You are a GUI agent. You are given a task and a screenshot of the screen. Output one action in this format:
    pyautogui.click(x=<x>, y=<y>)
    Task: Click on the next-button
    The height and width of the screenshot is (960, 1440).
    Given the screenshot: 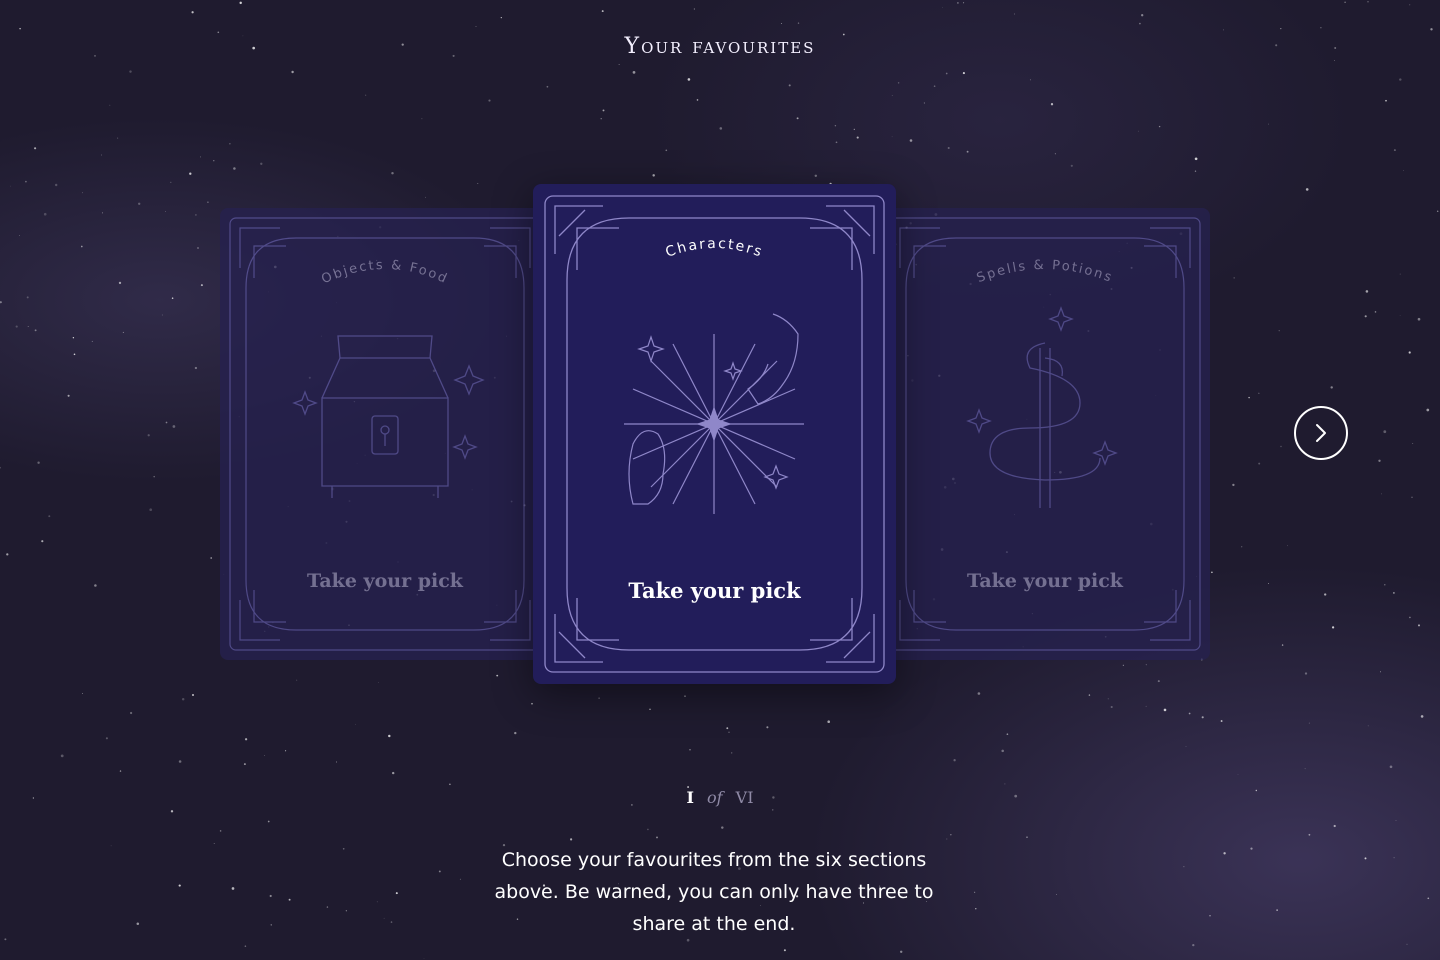 What is the action you would take?
    pyautogui.click(x=1321, y=433)
    